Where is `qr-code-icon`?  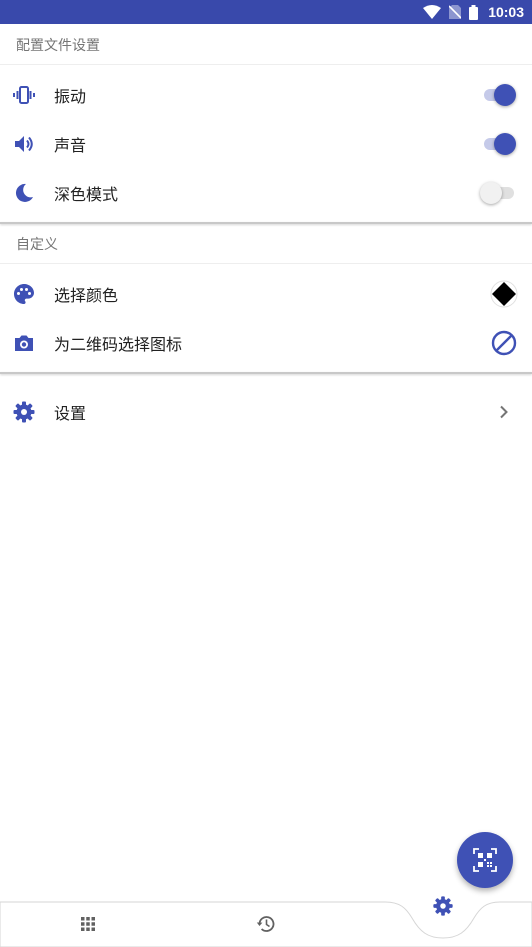
qr-code-icon is located at coordinates (485, 860).